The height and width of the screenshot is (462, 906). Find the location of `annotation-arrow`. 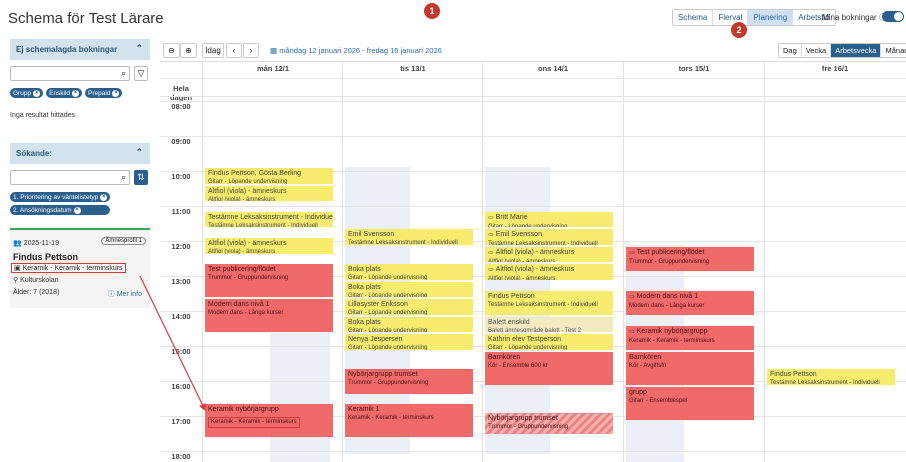

annotation-arrow is located at coordinates (172, 343).